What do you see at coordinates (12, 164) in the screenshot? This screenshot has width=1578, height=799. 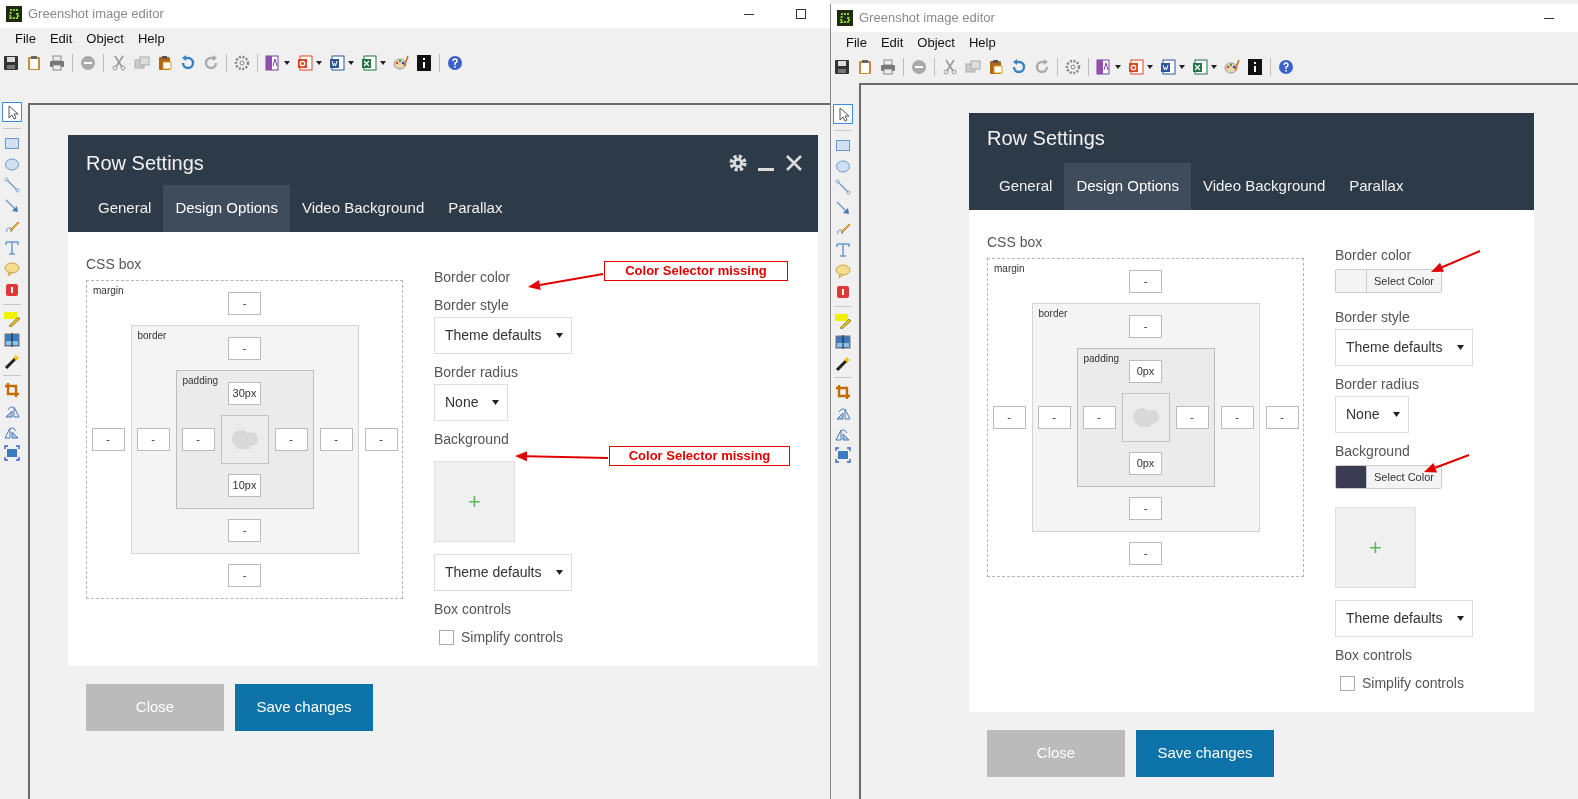 I see `ellipse-icon` at bounding box center [12, 164].